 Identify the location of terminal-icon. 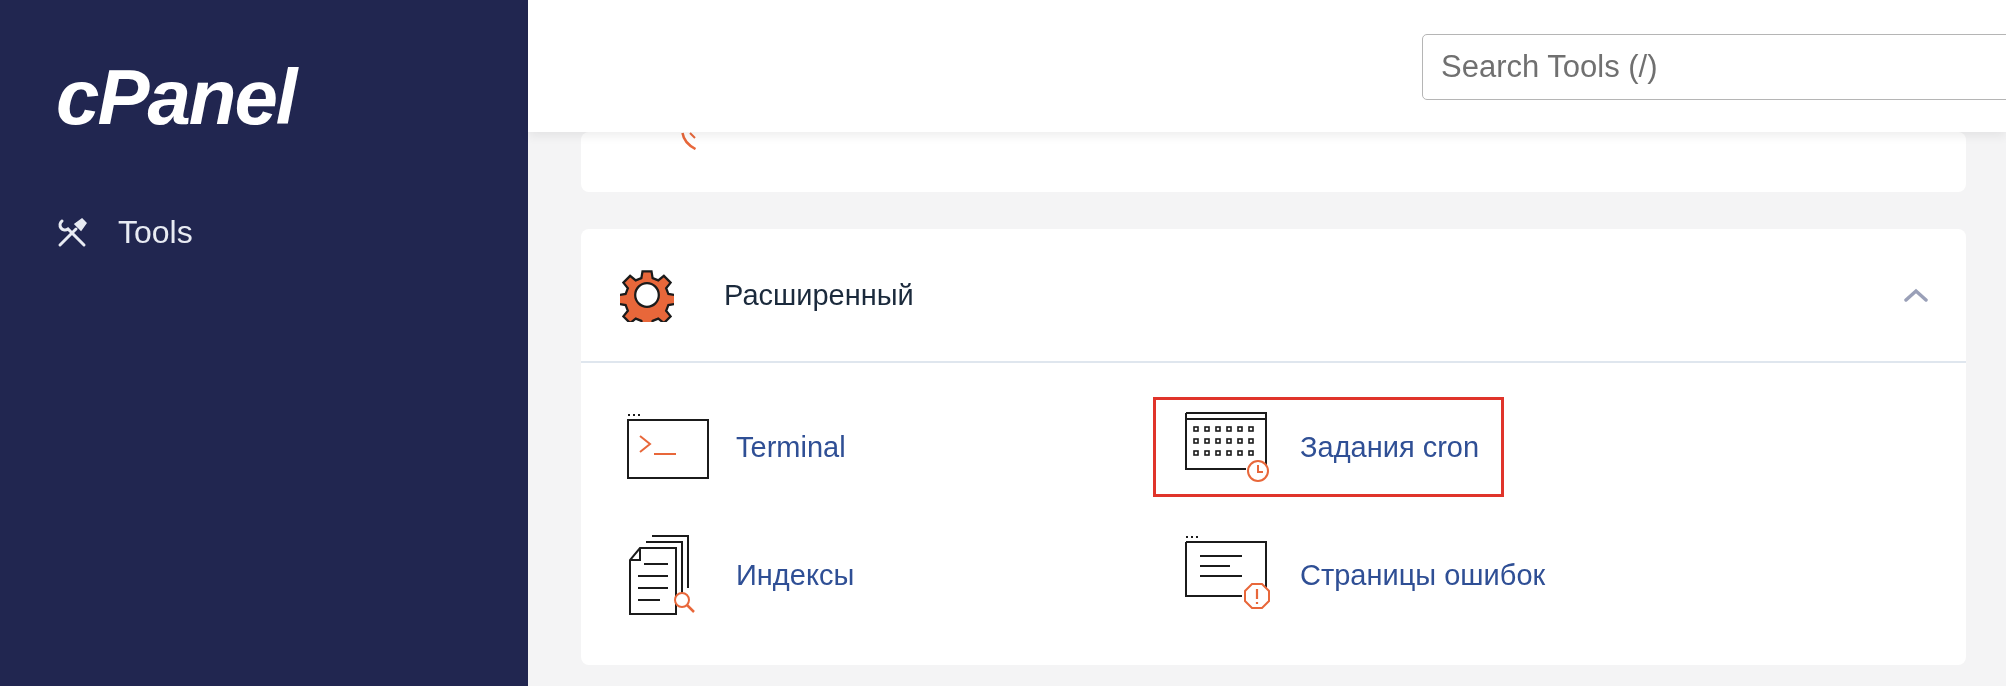
(668, 447).